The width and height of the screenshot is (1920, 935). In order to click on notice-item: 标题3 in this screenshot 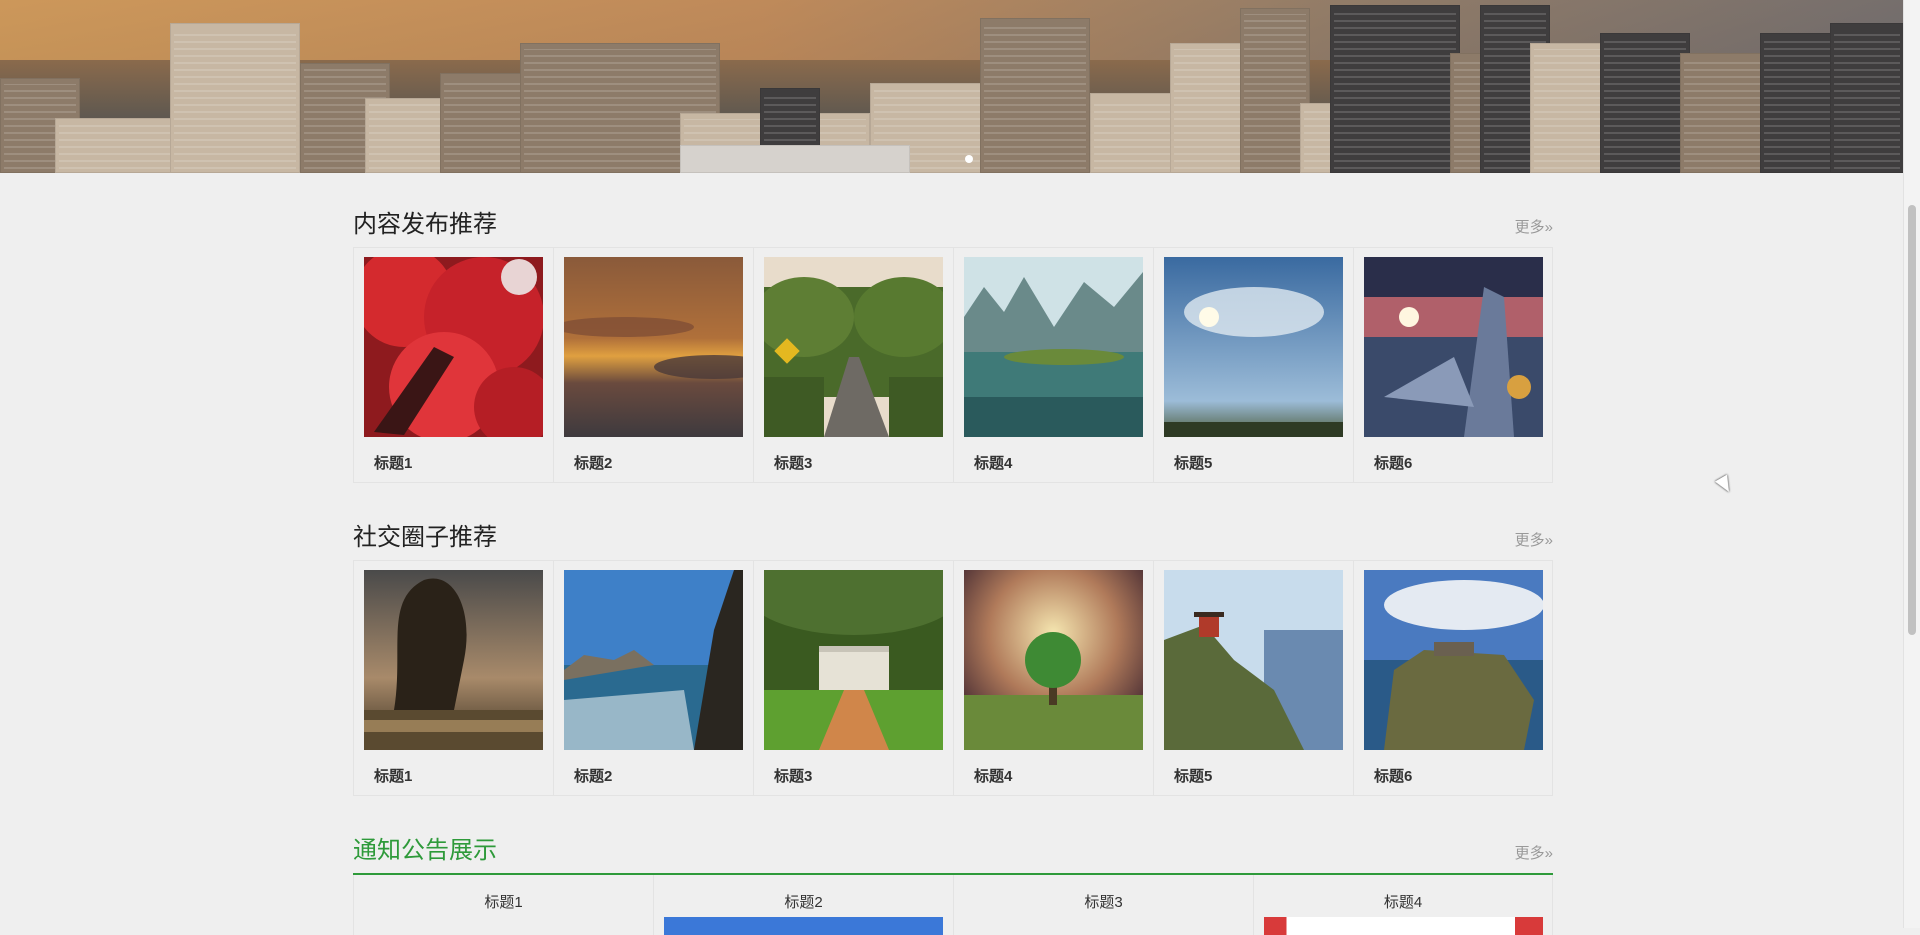, I will do `click(1103, 905)`.